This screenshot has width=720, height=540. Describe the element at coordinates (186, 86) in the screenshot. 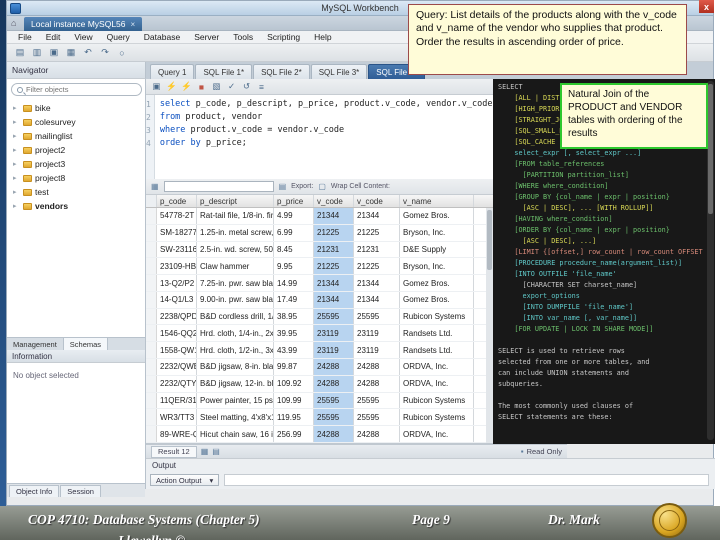

I see `execute-current-statement-icon: ⚡` at that location.